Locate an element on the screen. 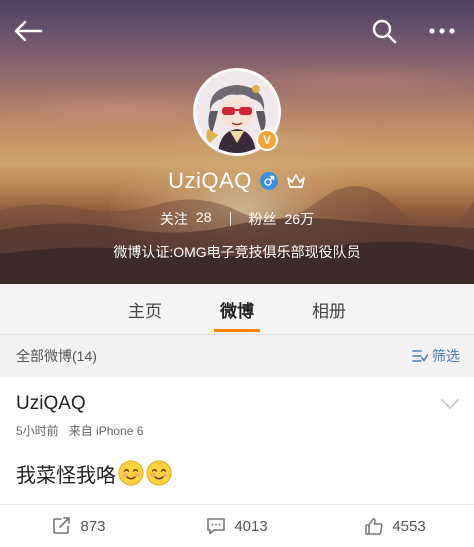 This screenshot has width=474, height=547. stats-divider is located at coordinates (230, 219).